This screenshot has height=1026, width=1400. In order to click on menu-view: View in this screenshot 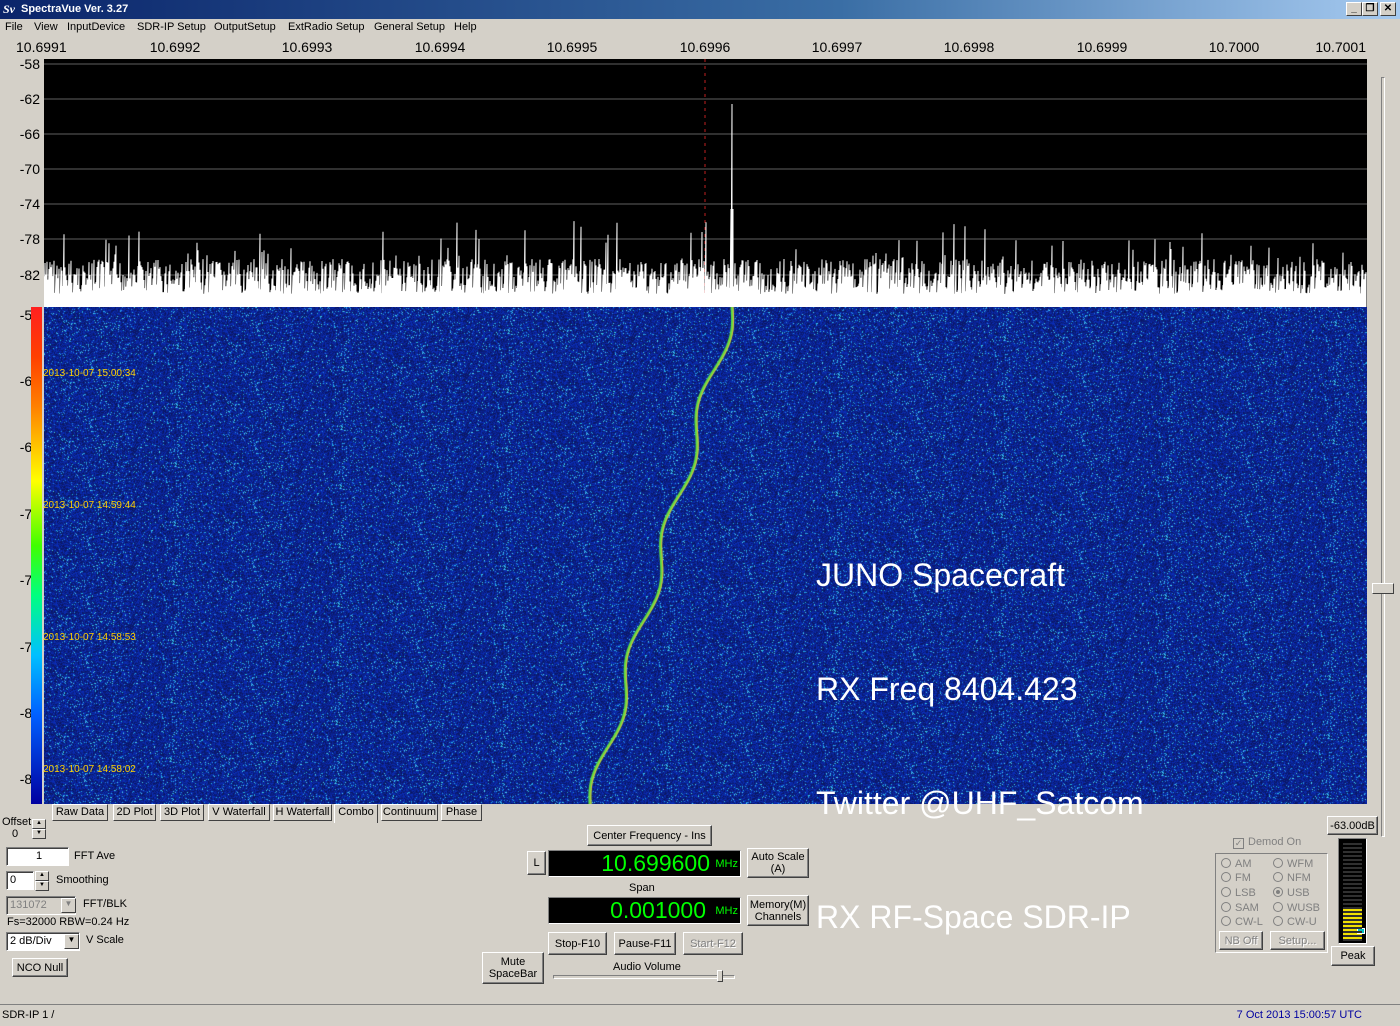, I will do `click(46, 27)`.